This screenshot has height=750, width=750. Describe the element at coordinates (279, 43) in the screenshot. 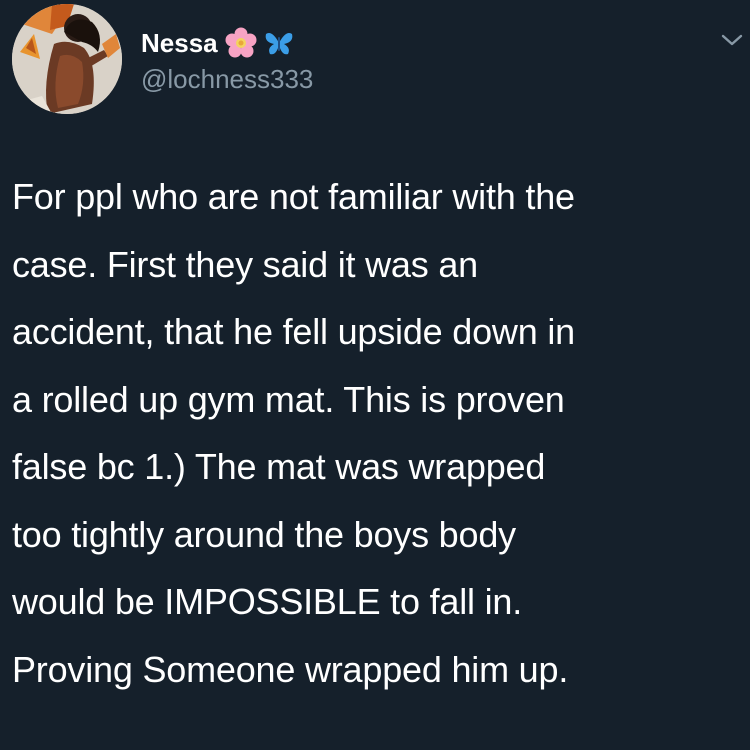

I see `butterfly-emoji-icon` at that location.